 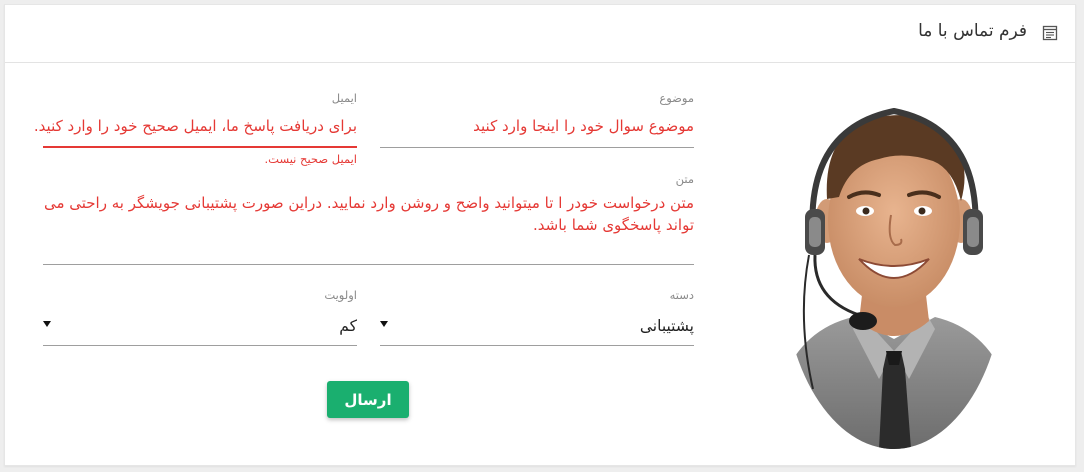 What do you see at coordinates (972, 31) in the screenshot?
I see `page-title: فرم تماس با ما` at bounding box center [972, 31].